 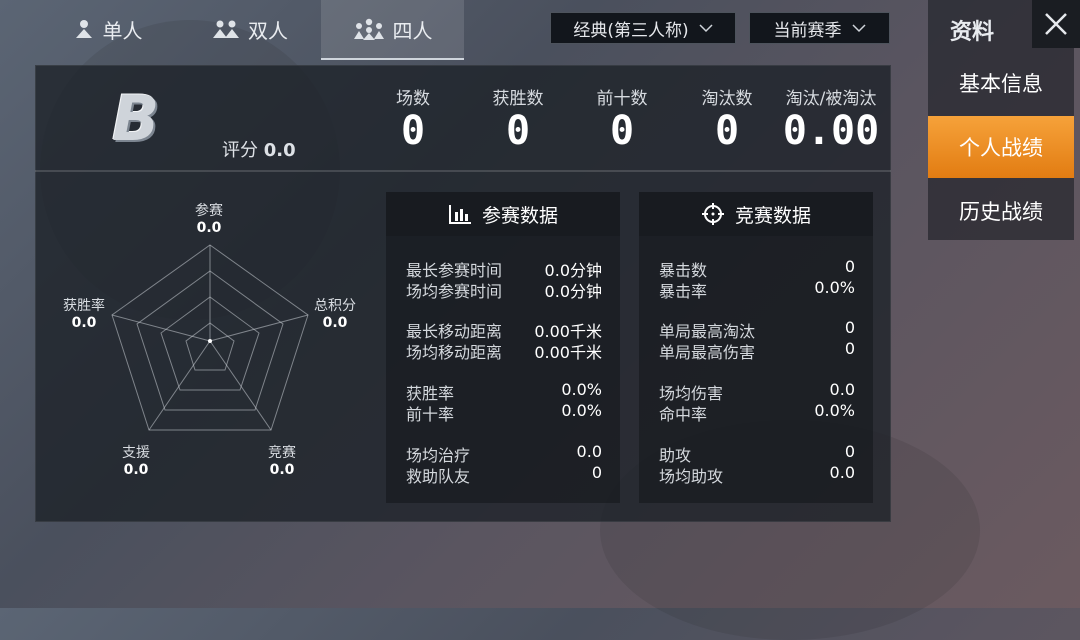 What do you see at coordinates (136, 470) in the screenshot?
I see `radar-value-support: 0.0` at bounding box center [136, 470].